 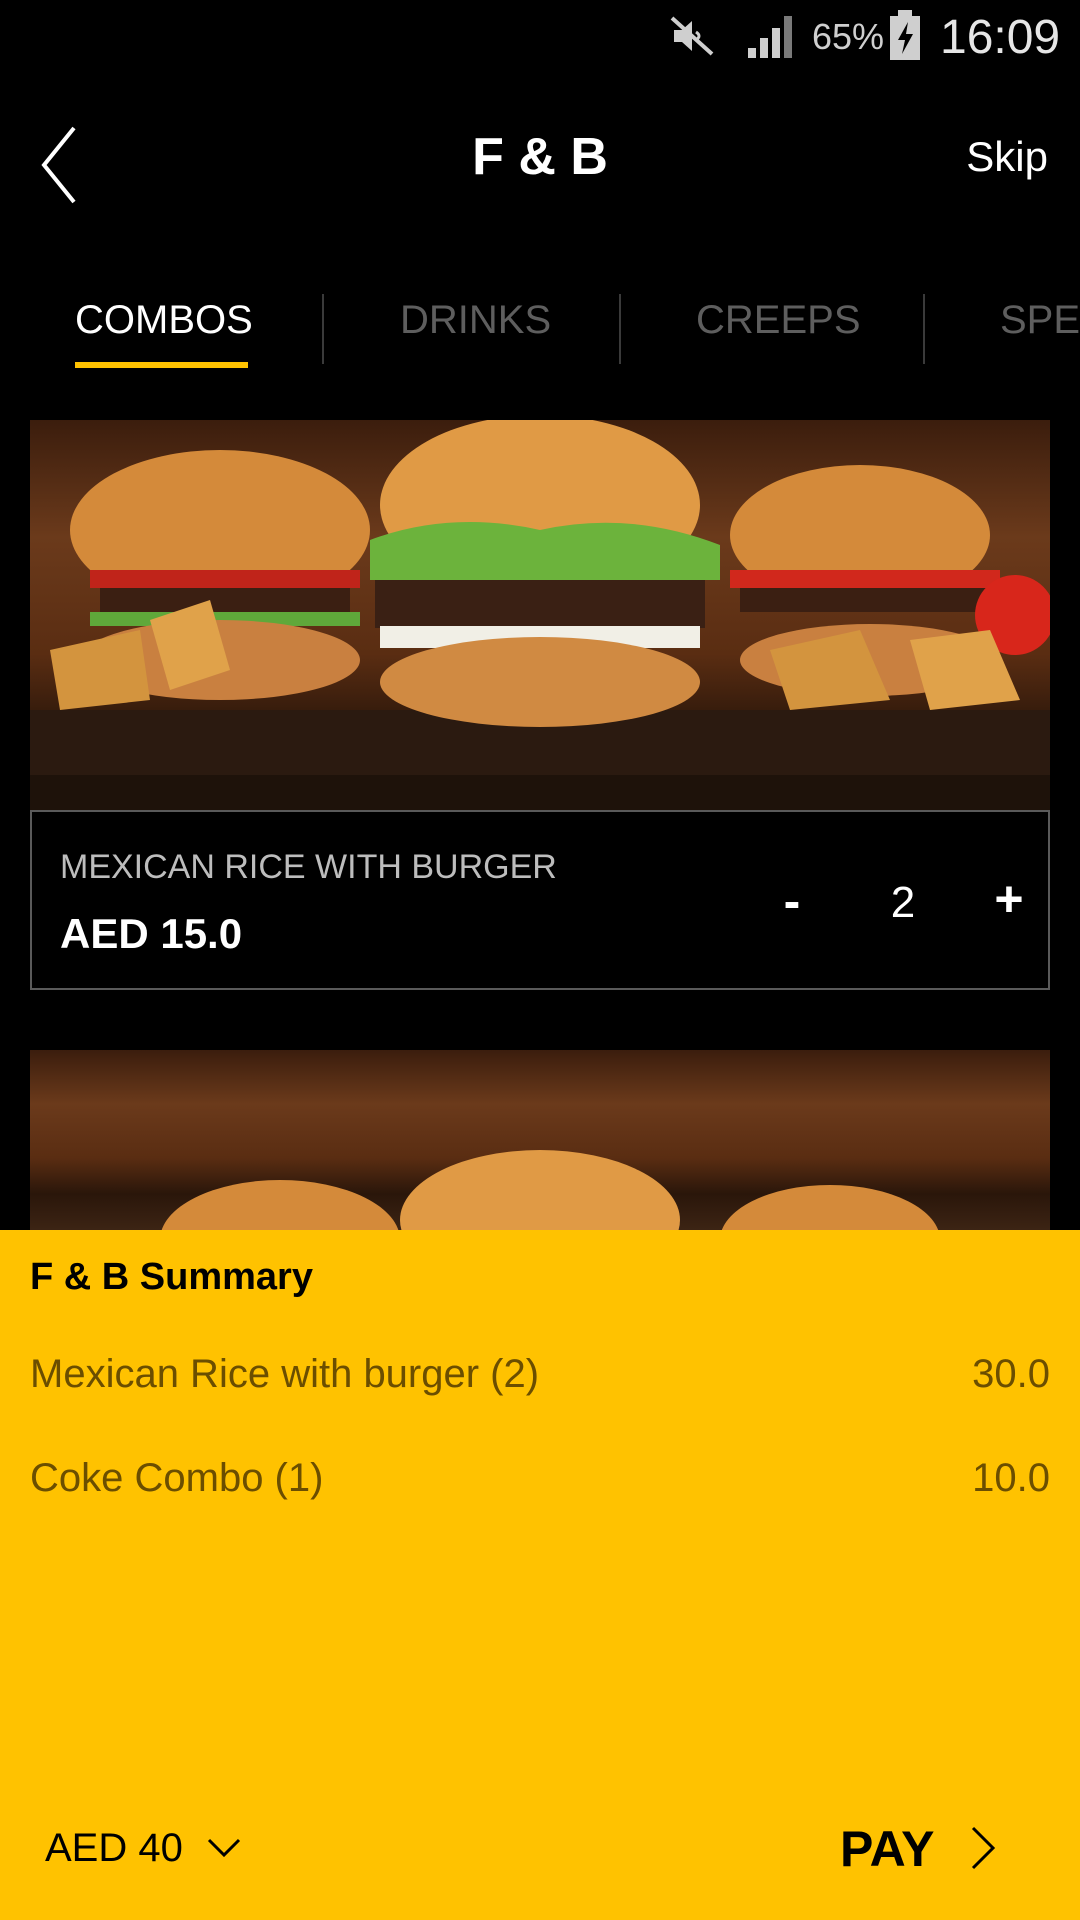 I want to click on category-tabs: COMBOS DRINKS CREEPS SPE, so click(x=540, y=325).